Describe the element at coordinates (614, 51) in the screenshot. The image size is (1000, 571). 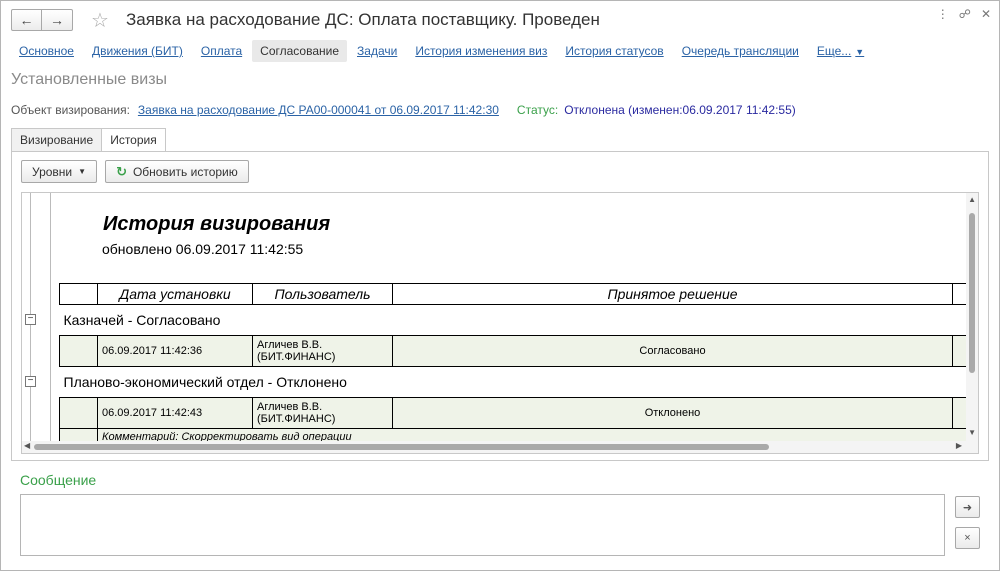
I see `link-status-history: История статусов` at that location.